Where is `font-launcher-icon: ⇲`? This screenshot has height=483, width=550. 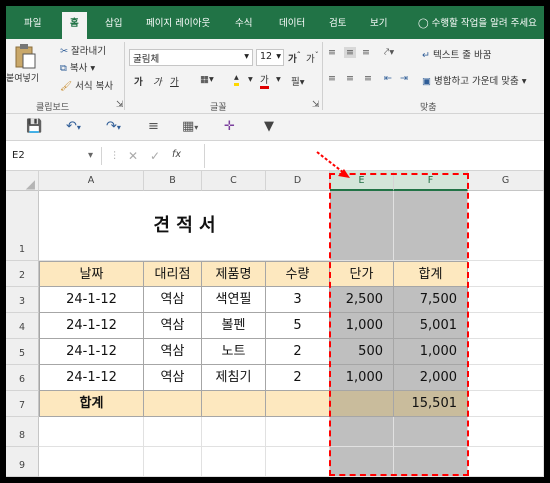
font-launcher-icon: ⇲ is located at coordinates (316, 105).